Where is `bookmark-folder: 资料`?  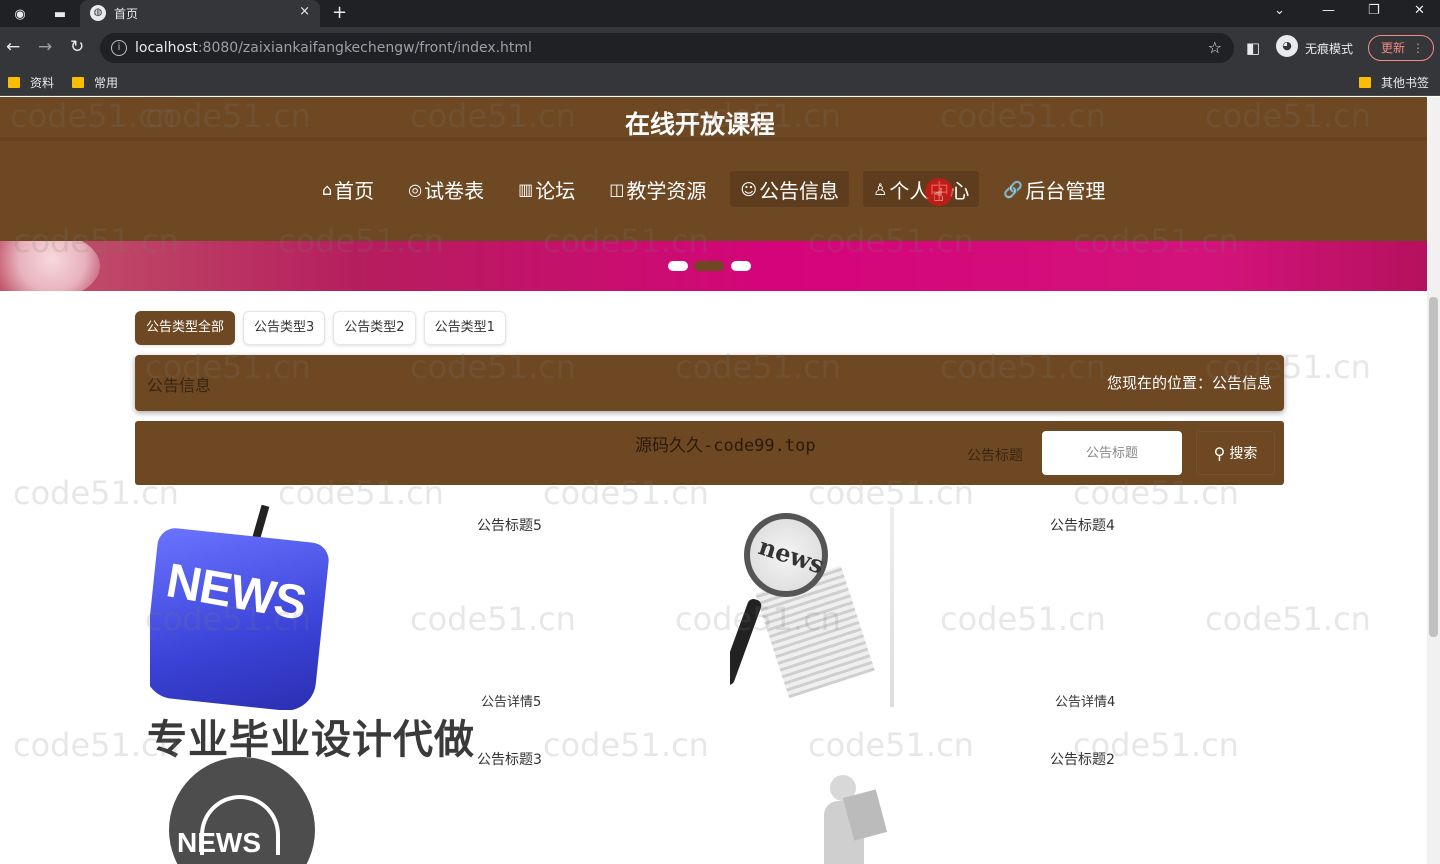 bookmark-folder: 资料 is located at coordinates (31, 82).